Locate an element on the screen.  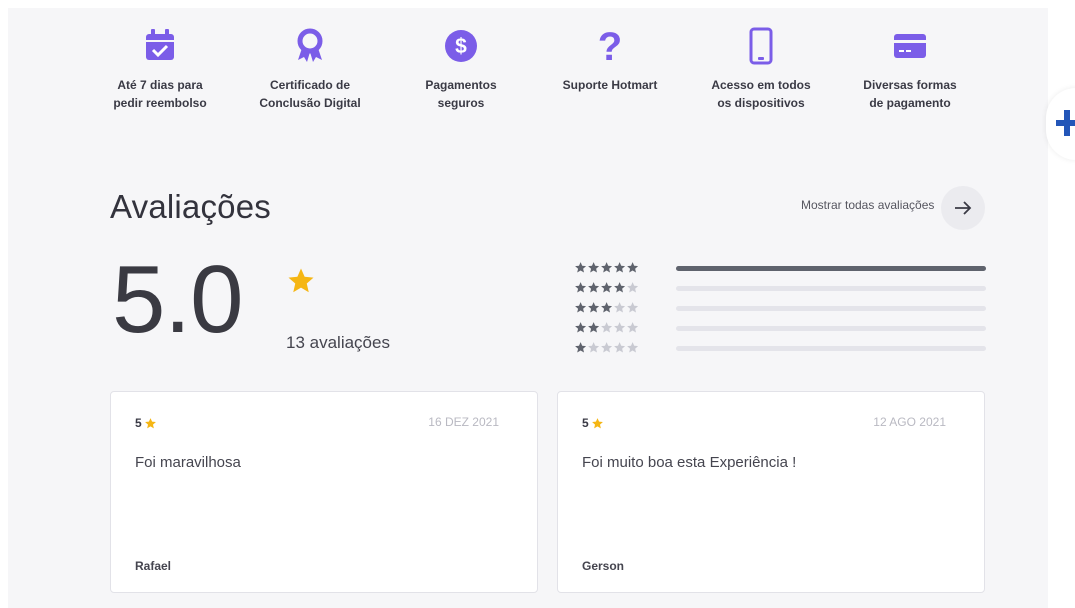
average-rating: 5.0 is located at coordinates (177, 299).